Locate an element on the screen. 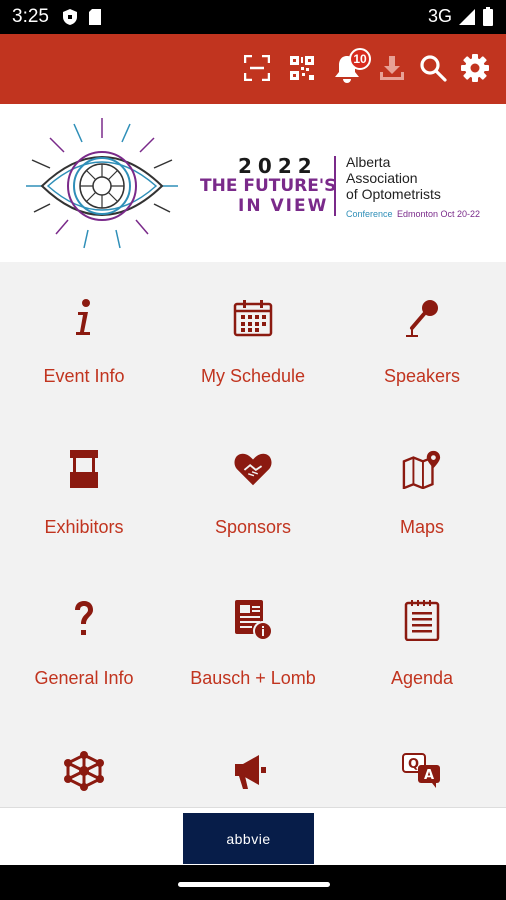 The height and width of the screenshot is (900, 506). home-gesture-handle is located at coordinates (254, 884).